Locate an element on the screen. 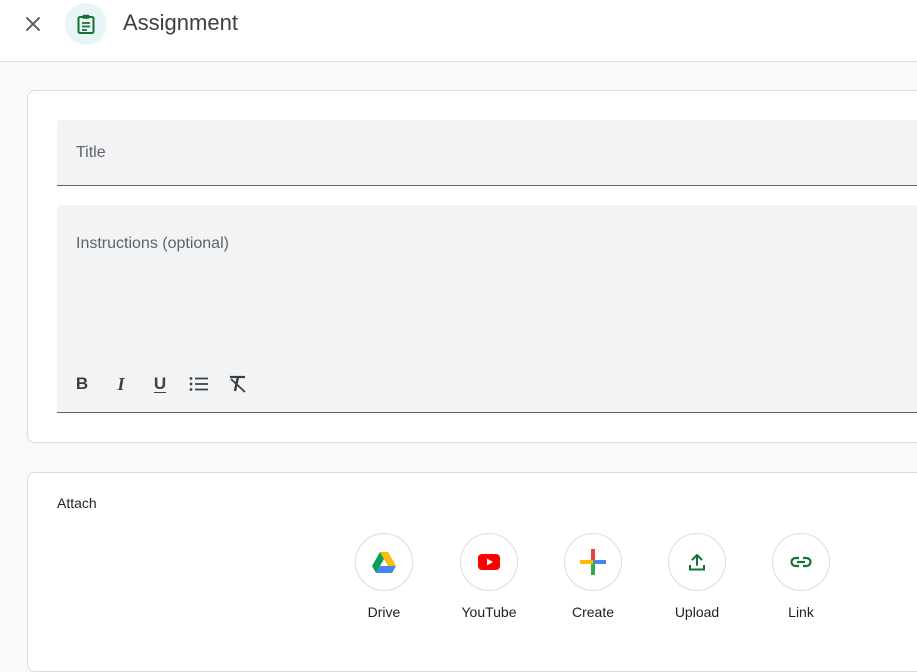 This screenshot has height=672, width=917. create-plus-icon is located at coordinates (593, 562).